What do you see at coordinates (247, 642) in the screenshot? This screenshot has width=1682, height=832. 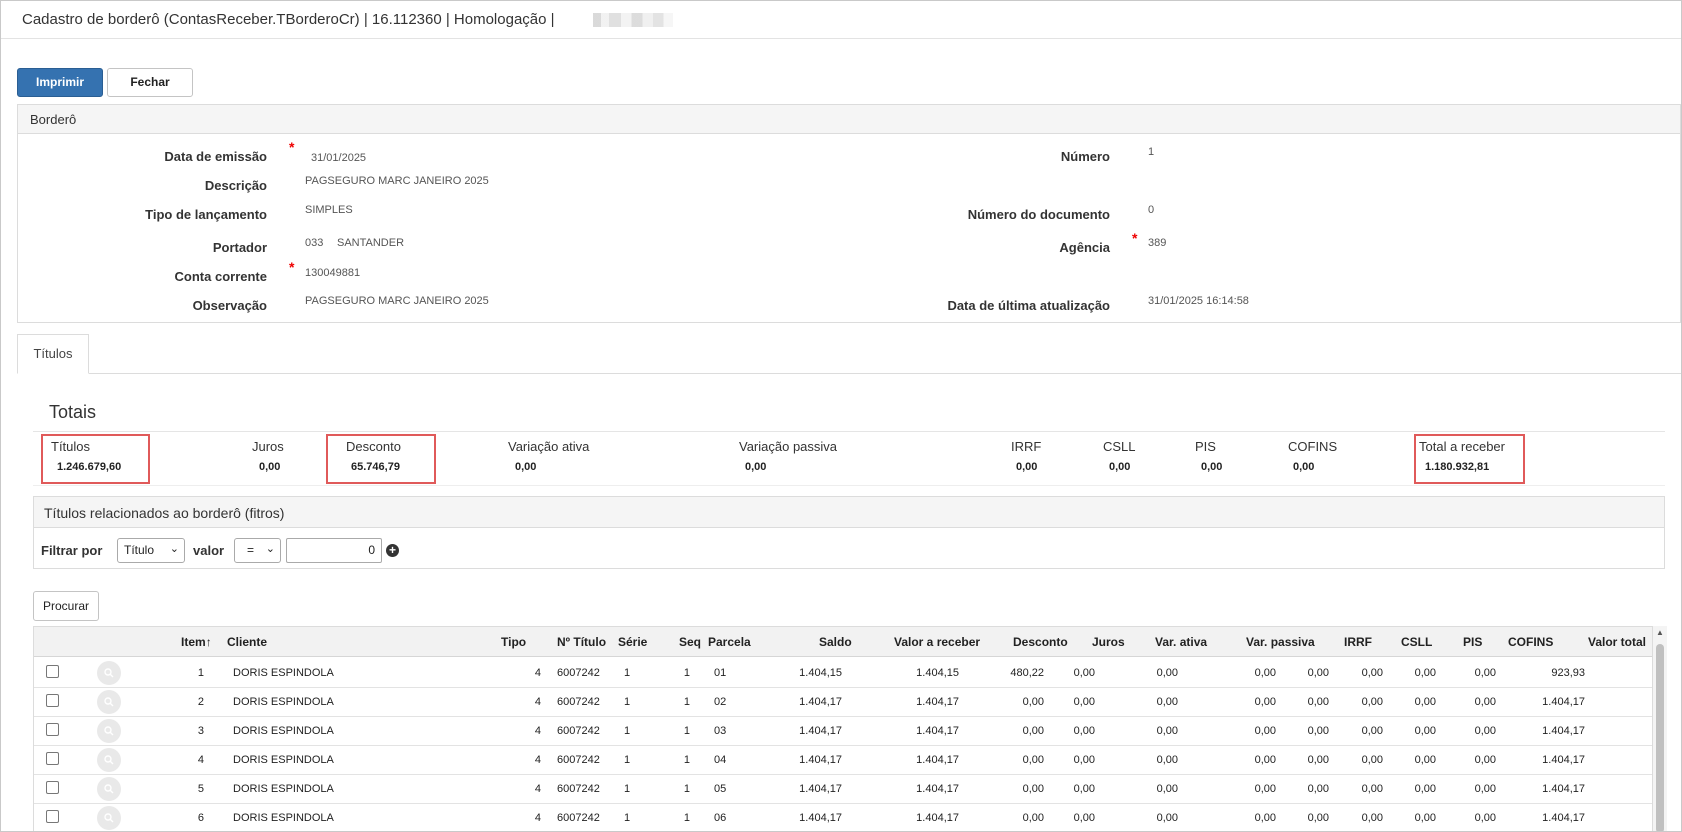 I see `column-header-cliente: Cliente` at bounding box center [247, 642].